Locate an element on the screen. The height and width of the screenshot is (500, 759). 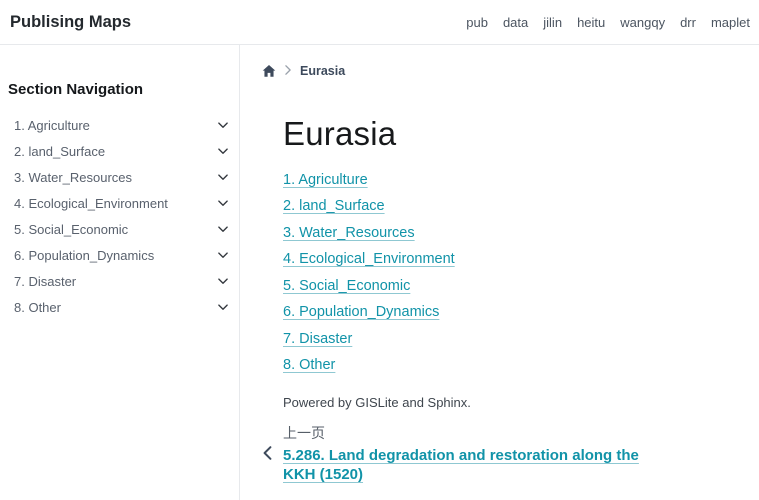
sidebar-item-population-dynamics: 6. Population_Dynamics is located at coordinates (123, 255).